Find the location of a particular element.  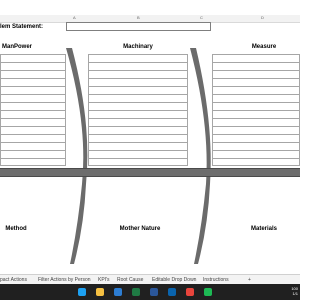

windows-taskbar: 100 1/1 is located at coordinates (150, 292).